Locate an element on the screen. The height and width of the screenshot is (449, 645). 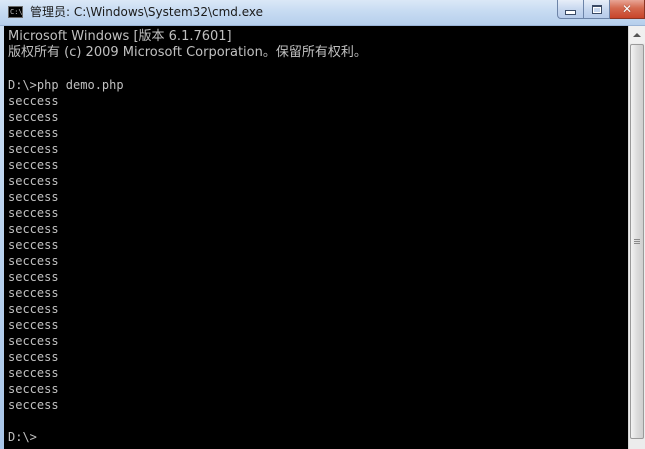
arrow-up-icon is located at coordinates (637, 34).